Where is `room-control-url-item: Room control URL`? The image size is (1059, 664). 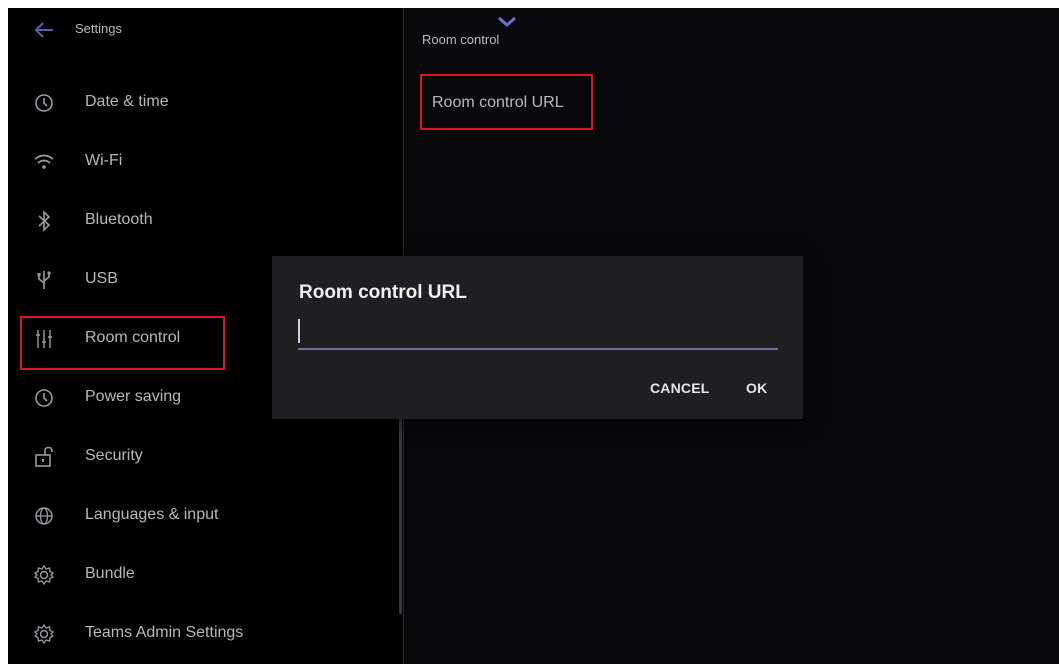
room-control-url-item: Room control URL is located at coordinates (506, 102).